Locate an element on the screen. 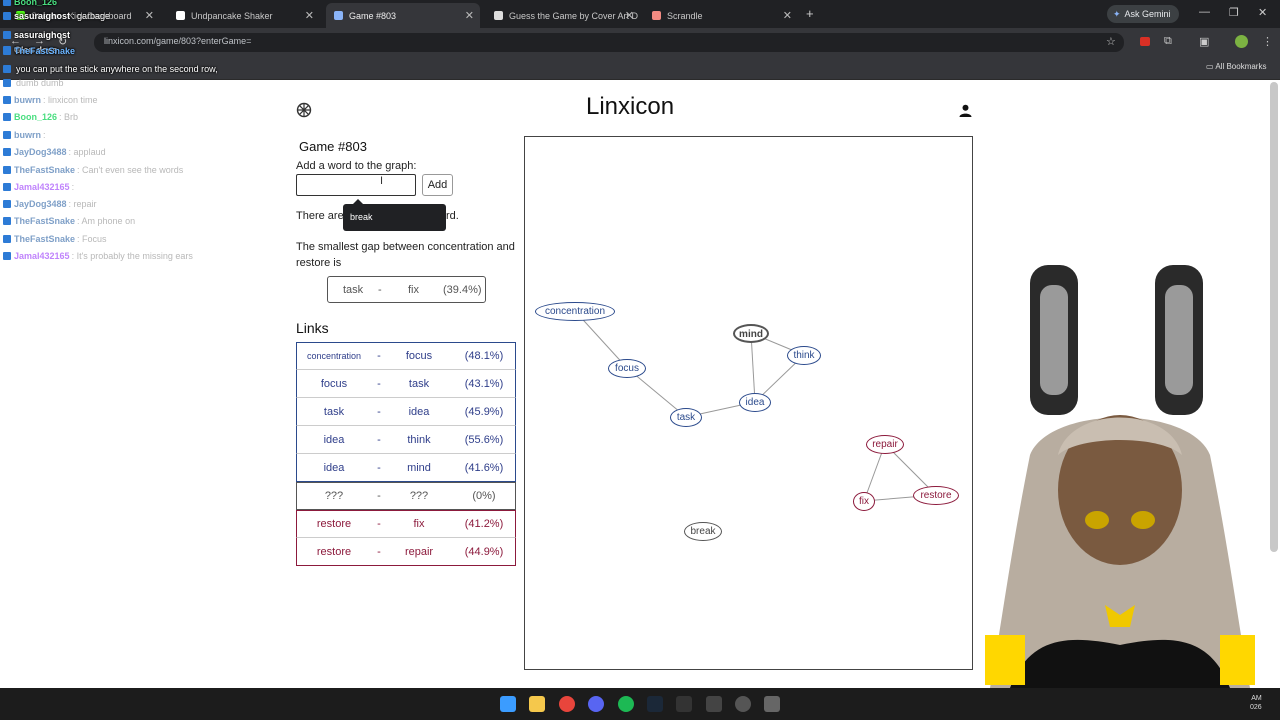 The image size is (1280, 720). link-row: idea - think (55.6%) is located at coordinates (406, 440).